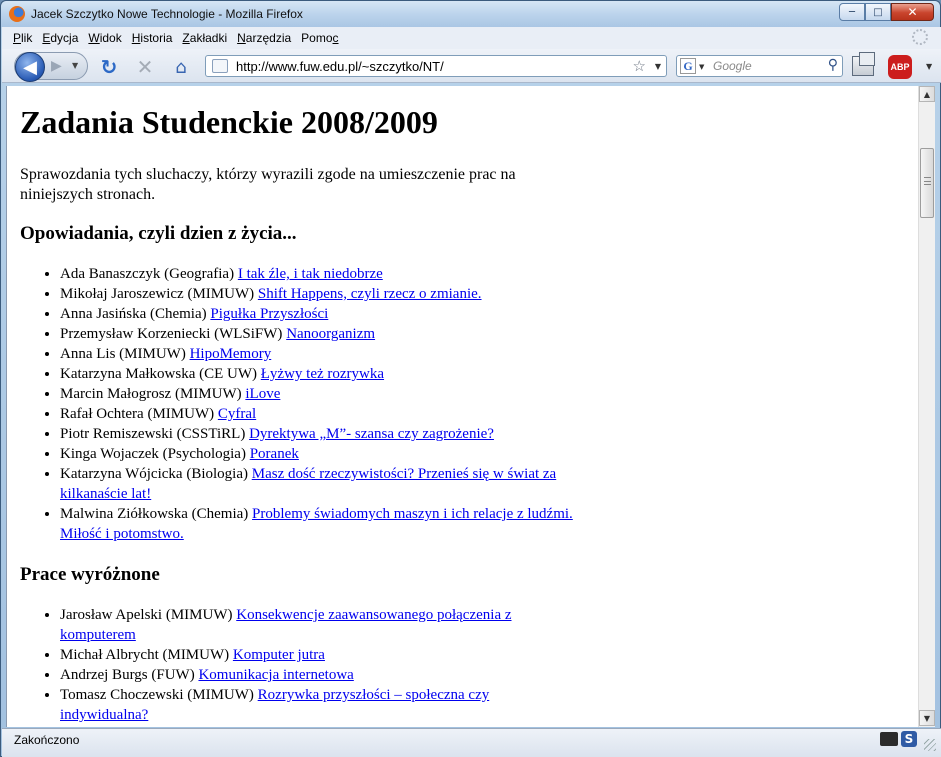  What do you see at coordinates (61, 67) in the screenshot?
I see `forward-button: ▶` at bounding box center [61, 67].